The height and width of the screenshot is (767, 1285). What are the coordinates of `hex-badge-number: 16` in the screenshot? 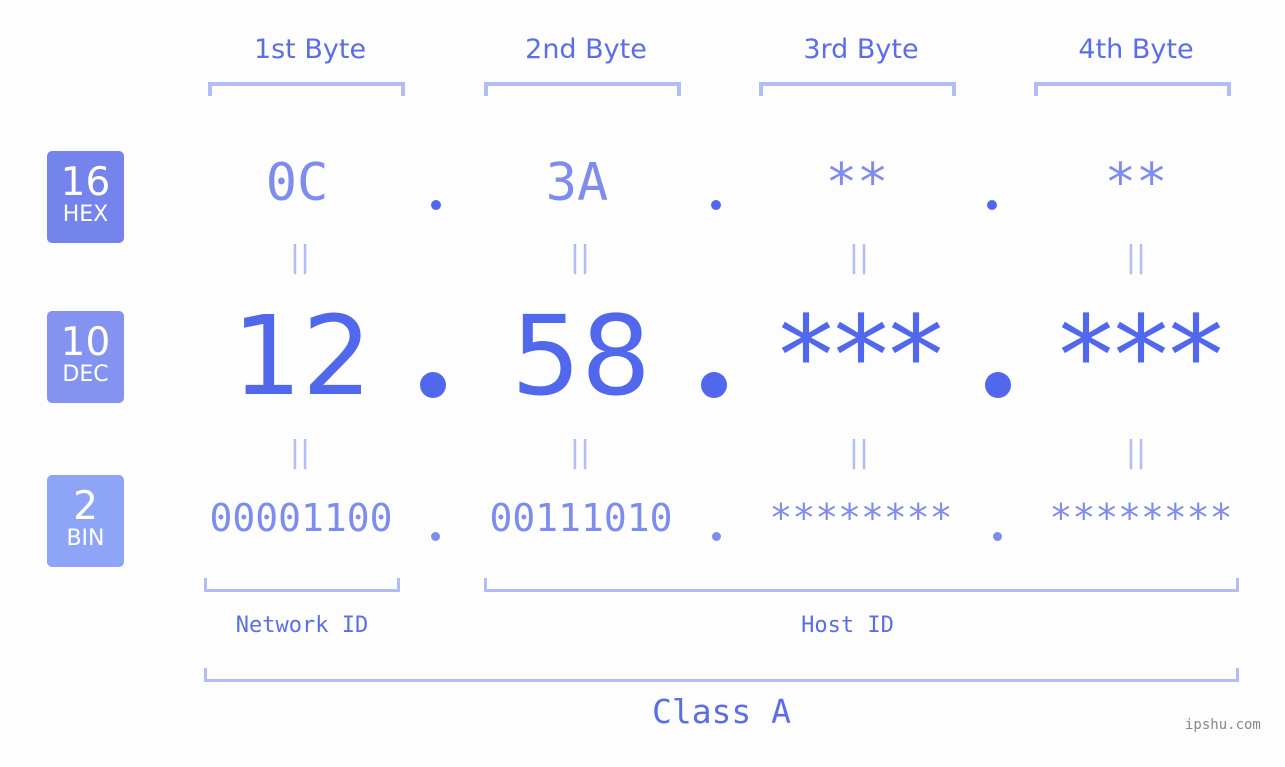 It's located at (85, 182).